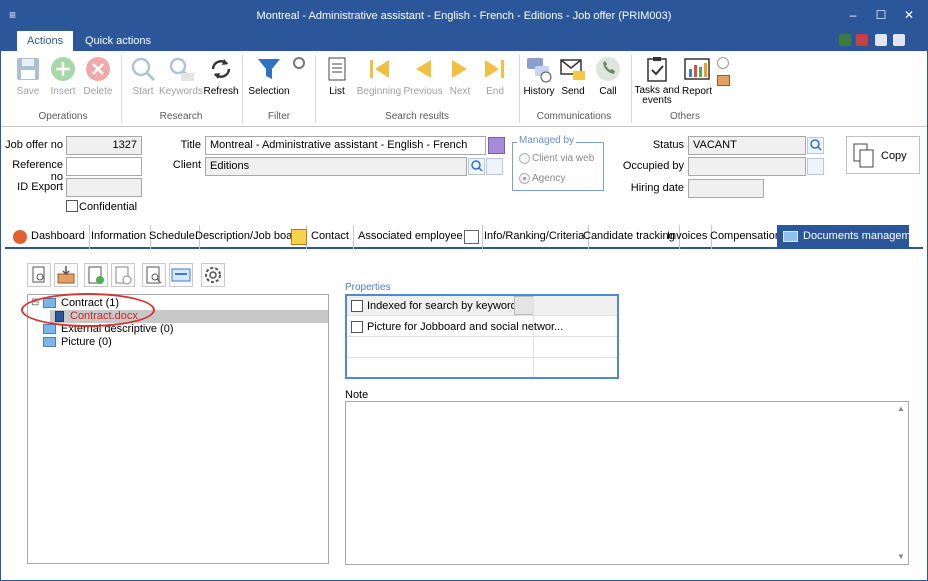 This screenshot has height=581, width=928. What do you see at coordinates (299, 63) in the screenshot?
I see `filter-settings-gear-icon` at bounding box center [299, 63].